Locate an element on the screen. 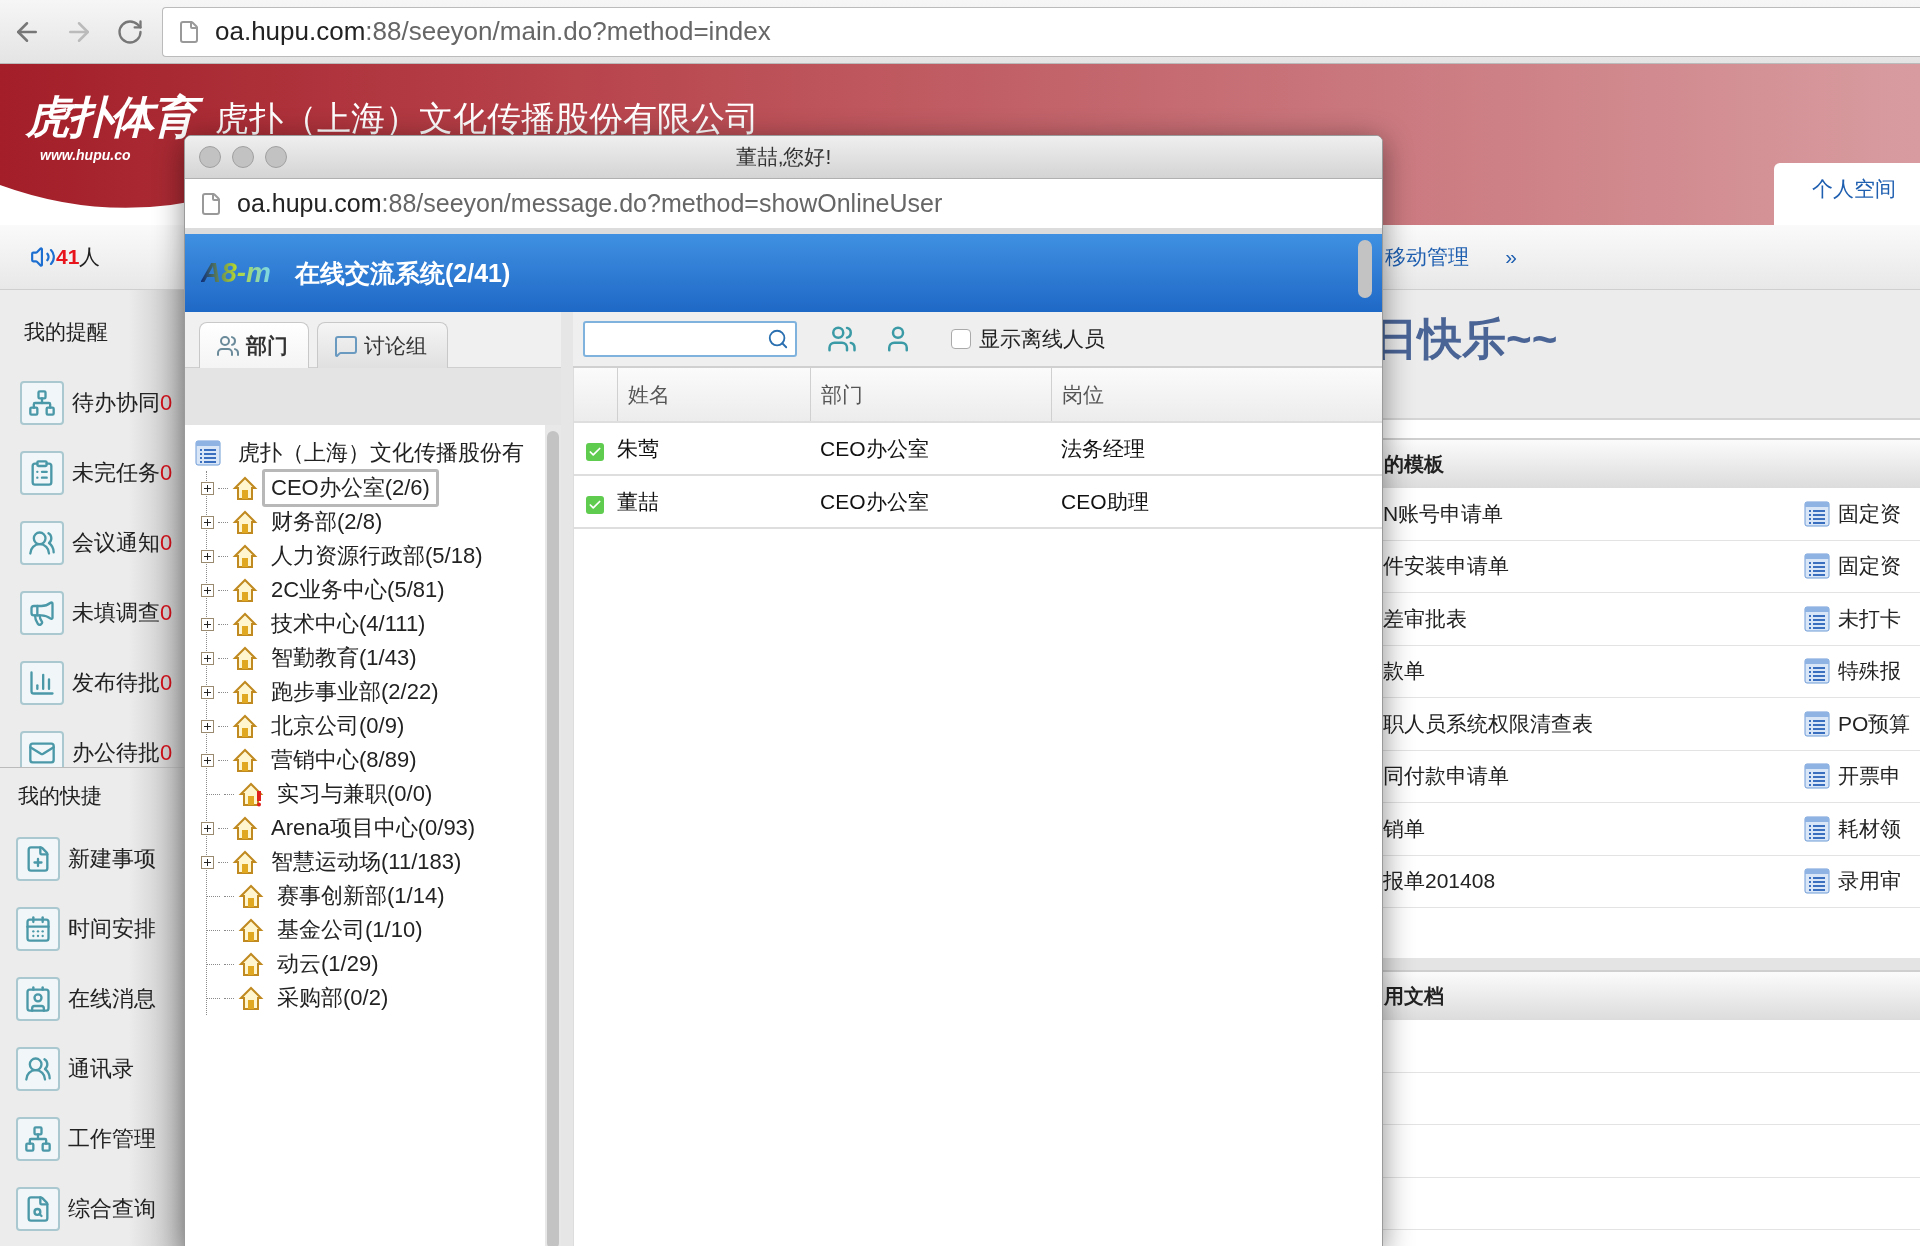 The width and height of the screenshot is (1920, 1246). panel-title: 的模板 is located at coordinates (1414, 464).